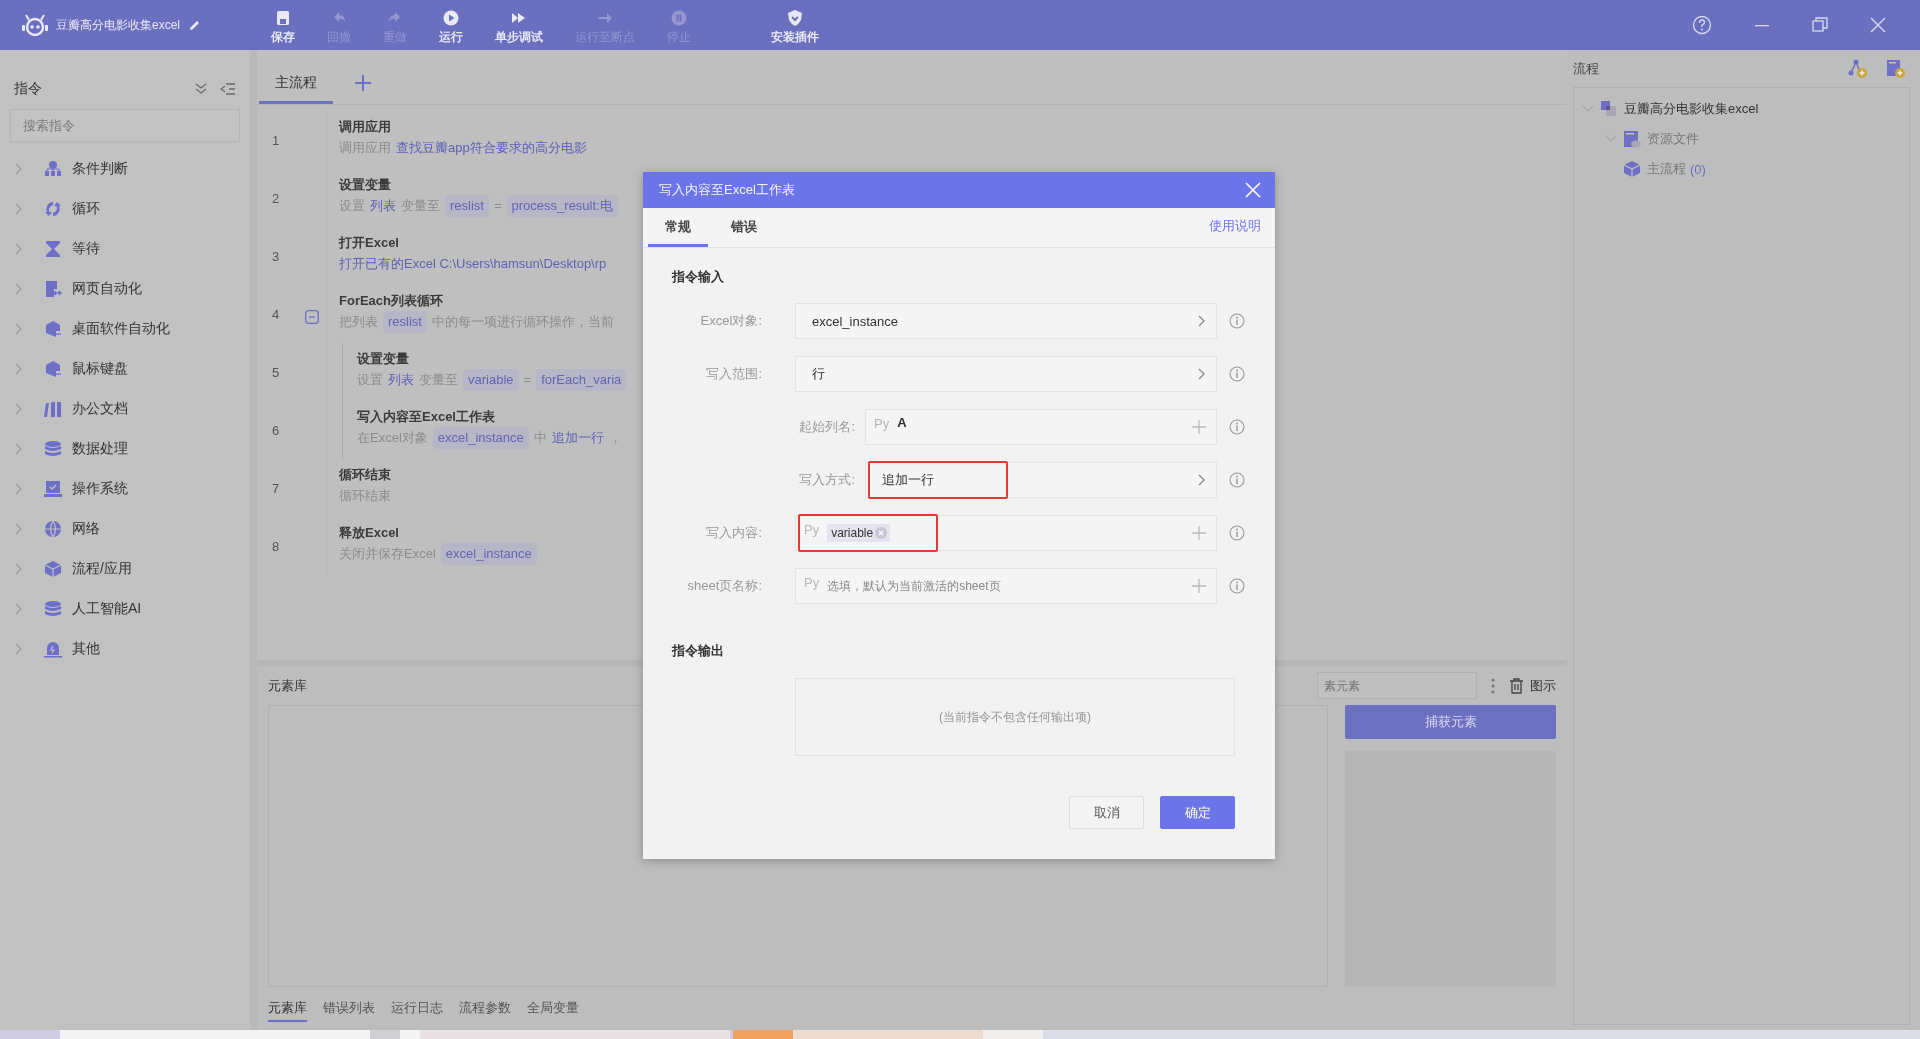  I want to click on panel-title: 指令, so click(28, 89).